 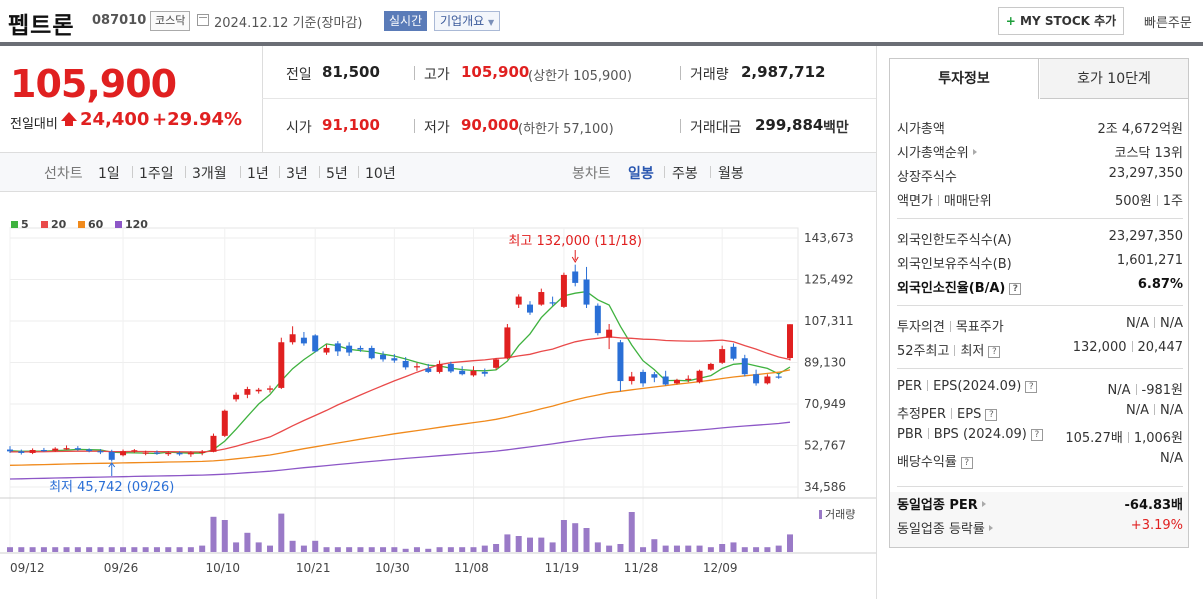 I want to click on y-tick-label: 52,767, so click(x=825, y=446).